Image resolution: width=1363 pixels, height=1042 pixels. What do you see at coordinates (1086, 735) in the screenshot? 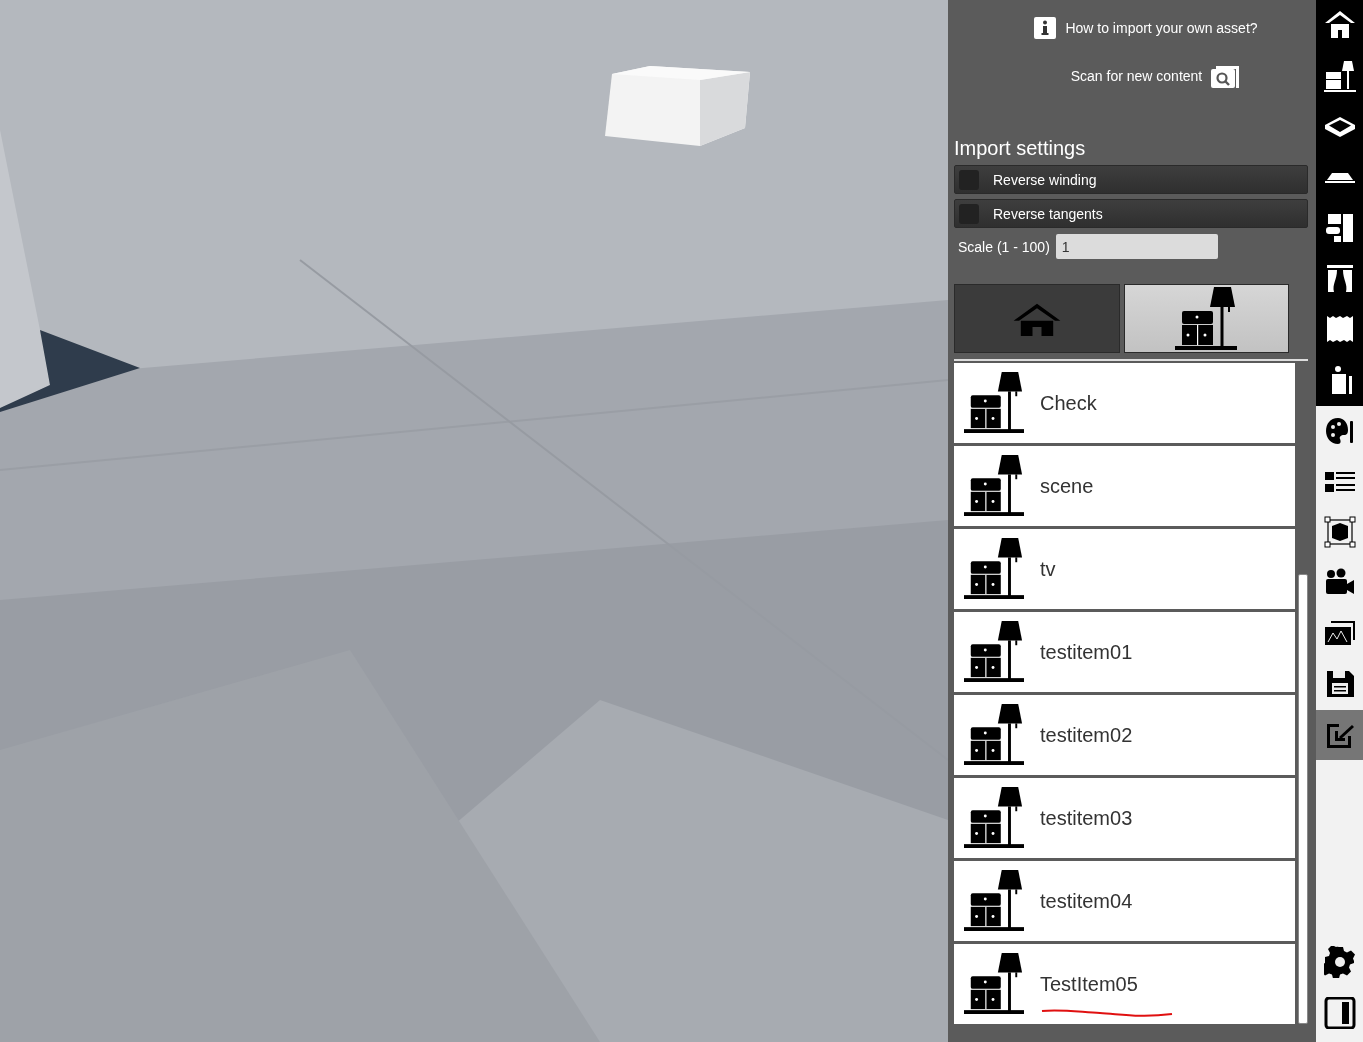
I see `asset-name: testitem02` at bounding box center [1086, 735].